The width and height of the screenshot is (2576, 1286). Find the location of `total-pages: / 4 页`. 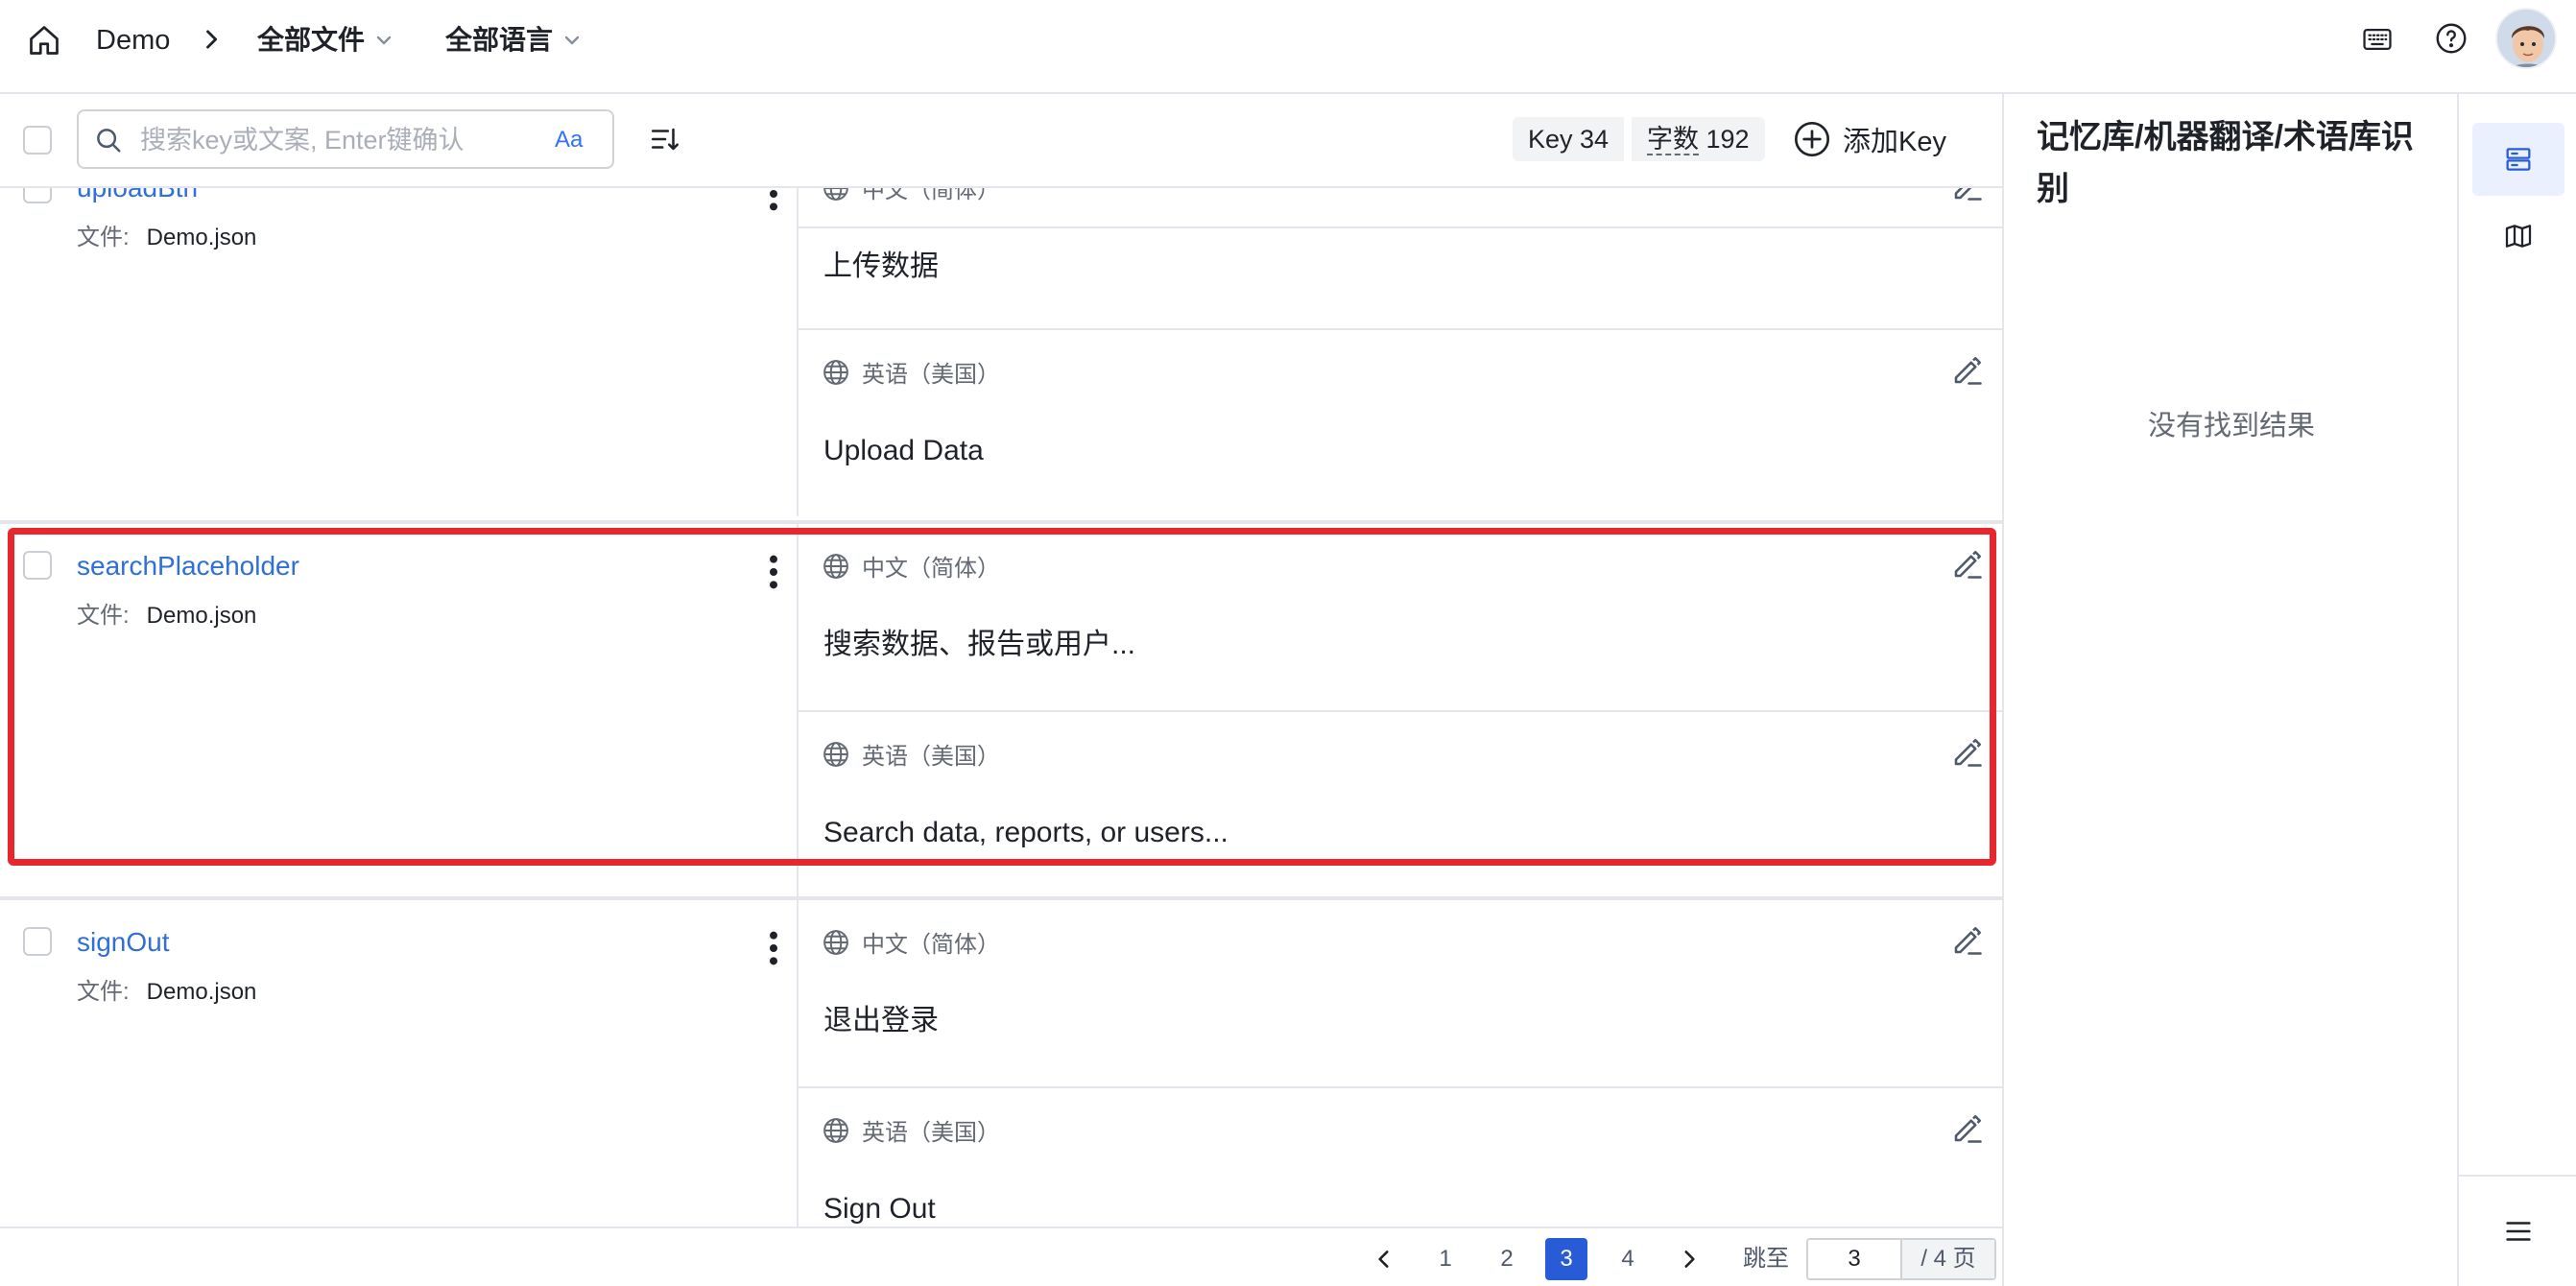

total-pages: / 4 页 is located at coordinates (1947, 1259).